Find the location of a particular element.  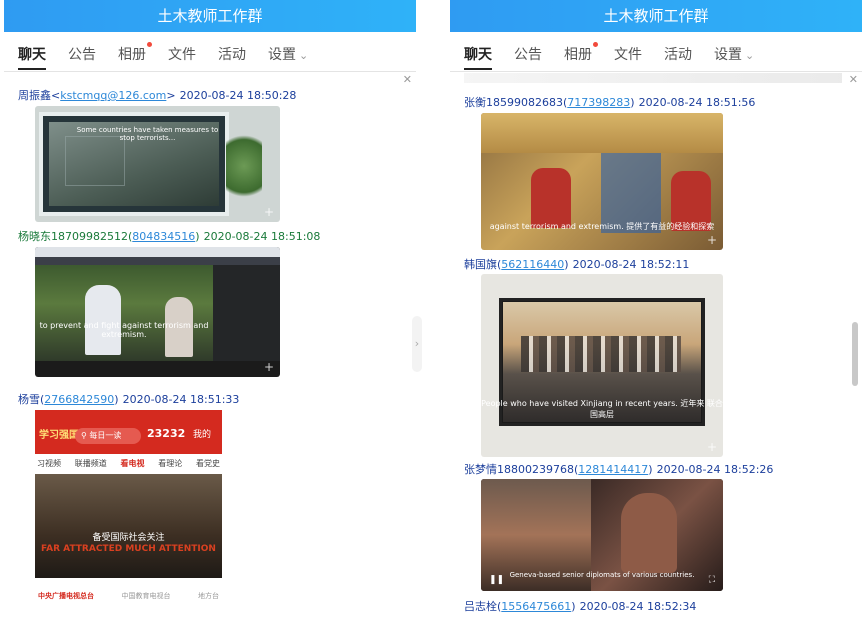

sender-name: 周振鑫 is located at coordinates (34, 95).